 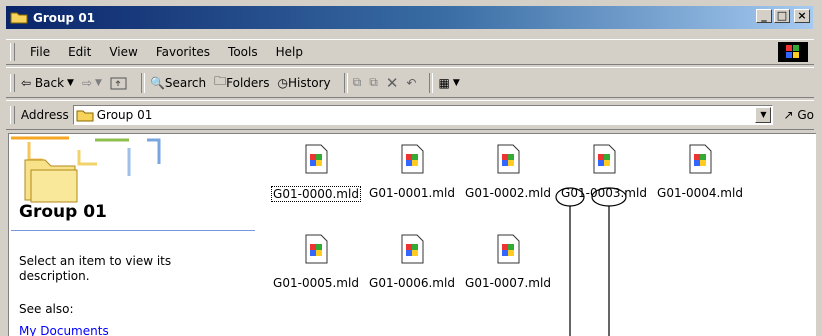 I want to click on copy-to-button: ⧉, so click(x=373, y=82).